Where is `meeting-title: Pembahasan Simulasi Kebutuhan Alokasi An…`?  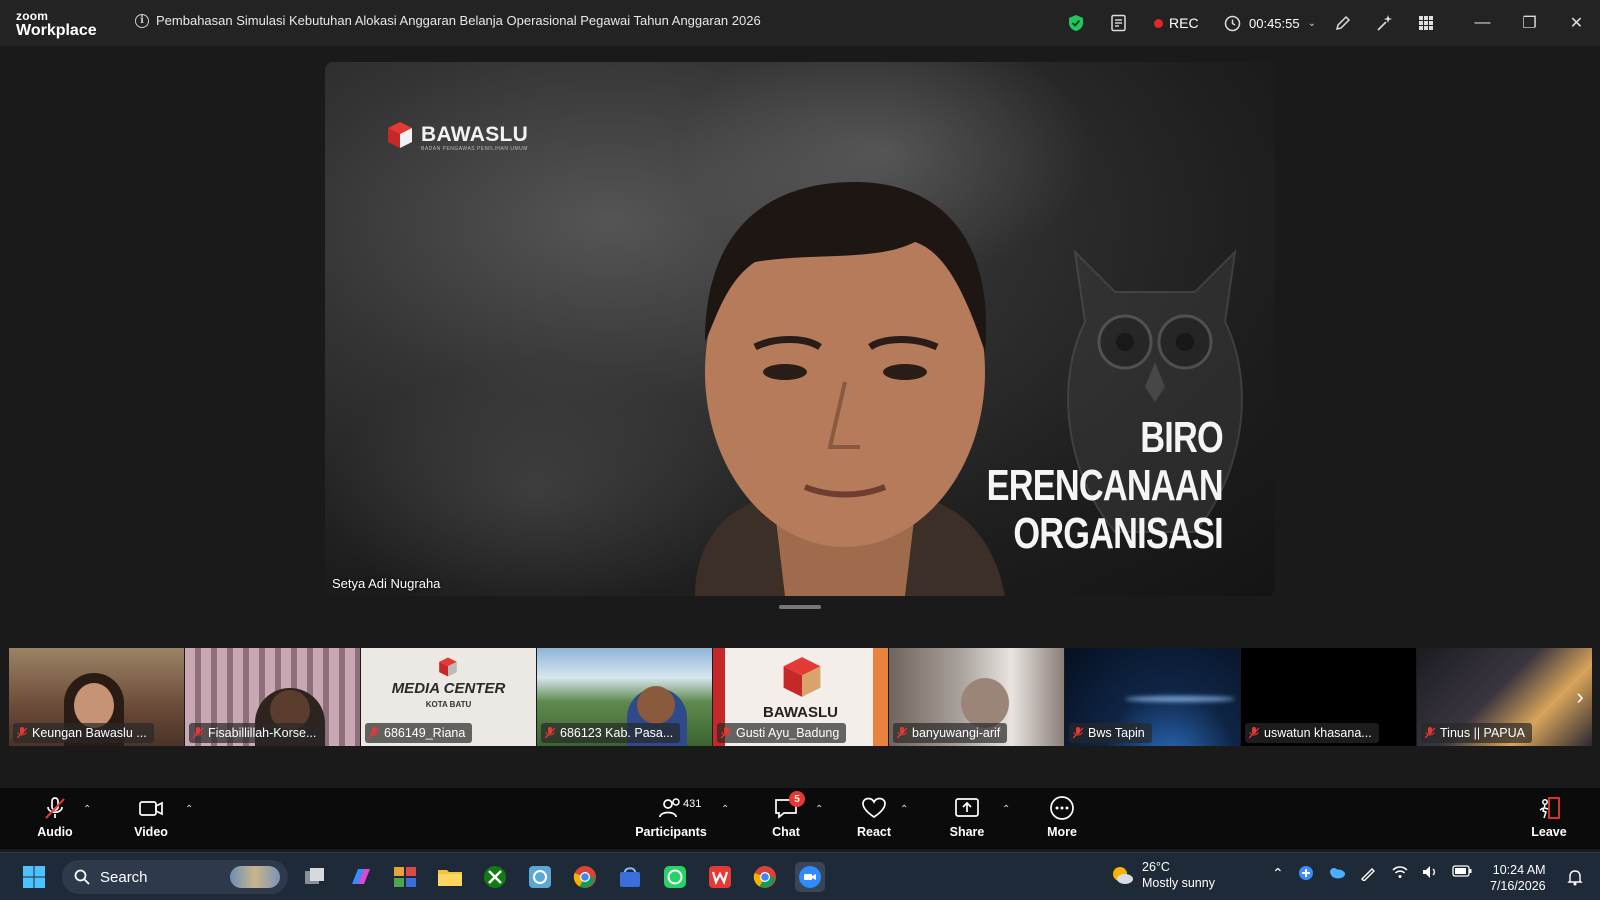 meeting-title: Pembahasan Simulasi Kebutuhan Alokasi An… is located at coordinates (458, 20).